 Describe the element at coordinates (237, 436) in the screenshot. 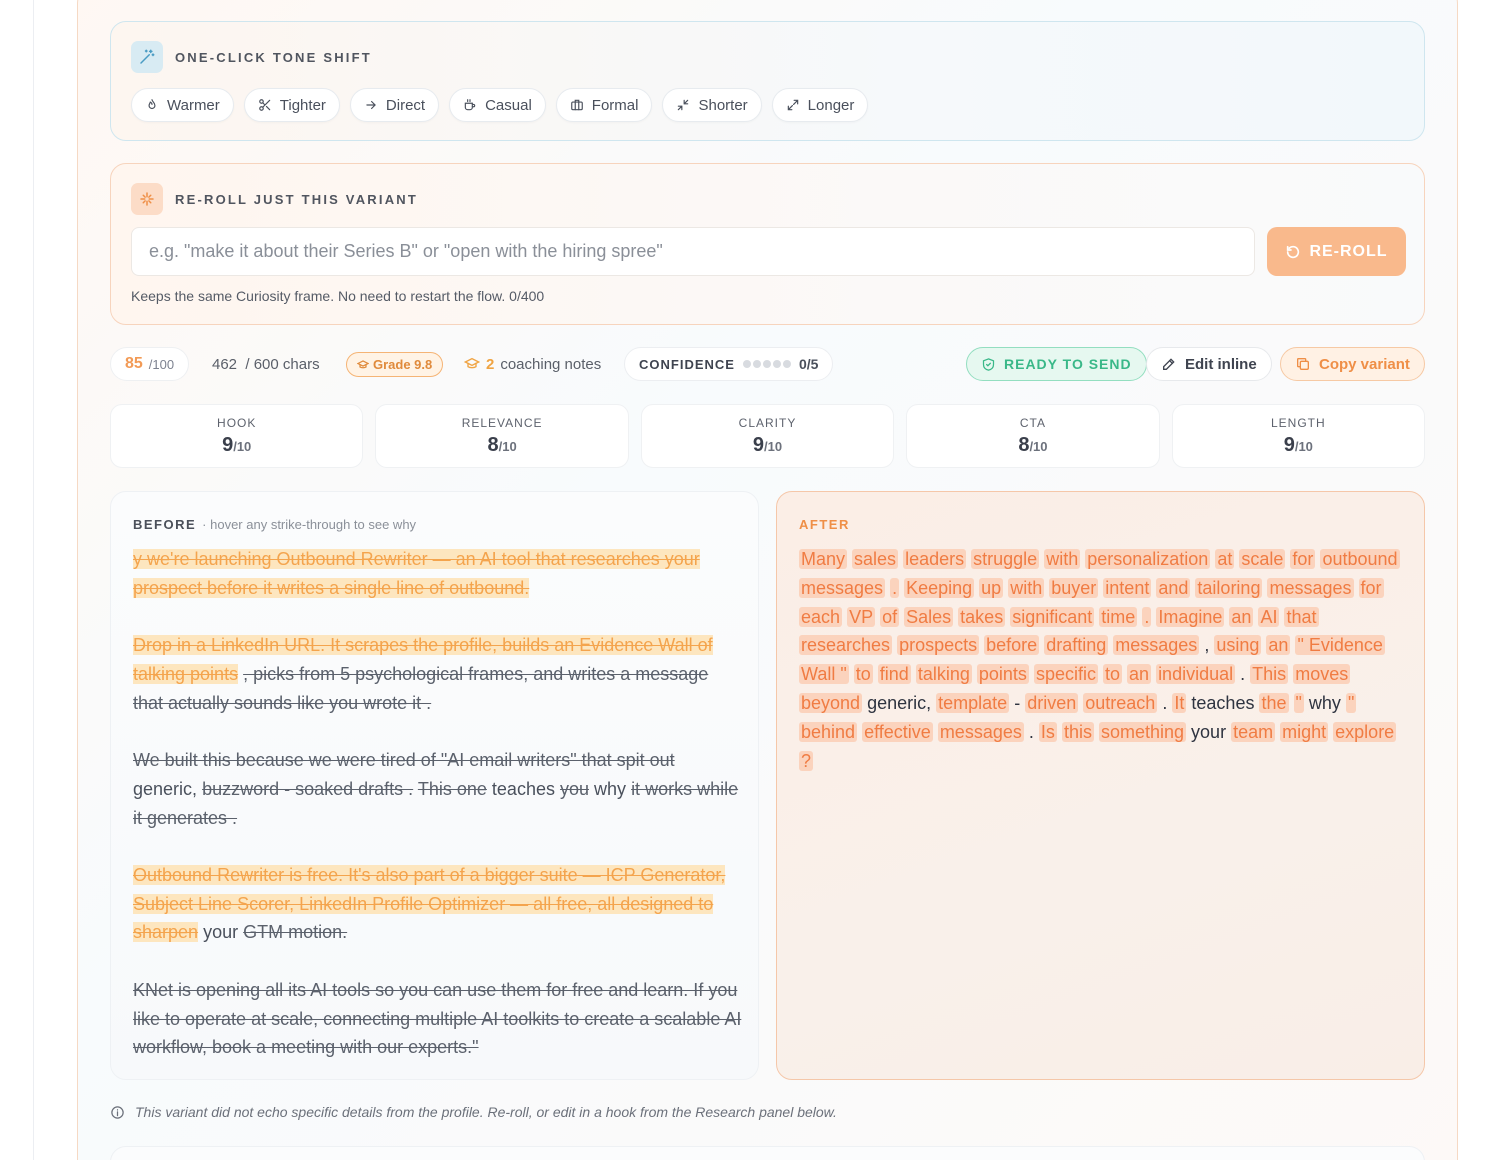

I see `metric-hook: HOOK 9/10` at that location.